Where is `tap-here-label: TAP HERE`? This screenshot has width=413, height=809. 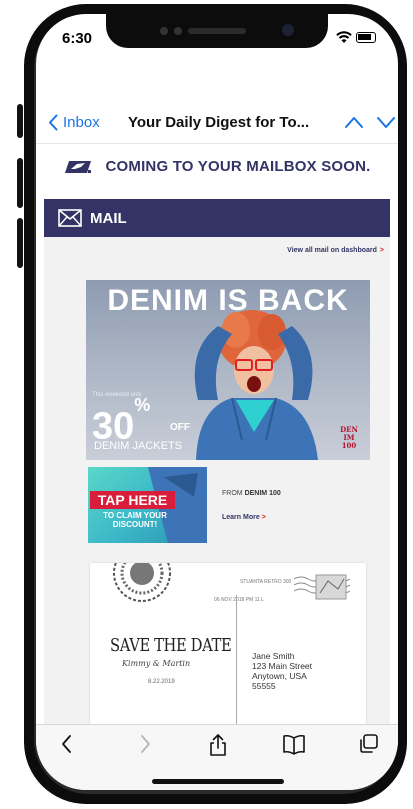 tap-here-label: TAP HERE is located at coordinates (132, 500).